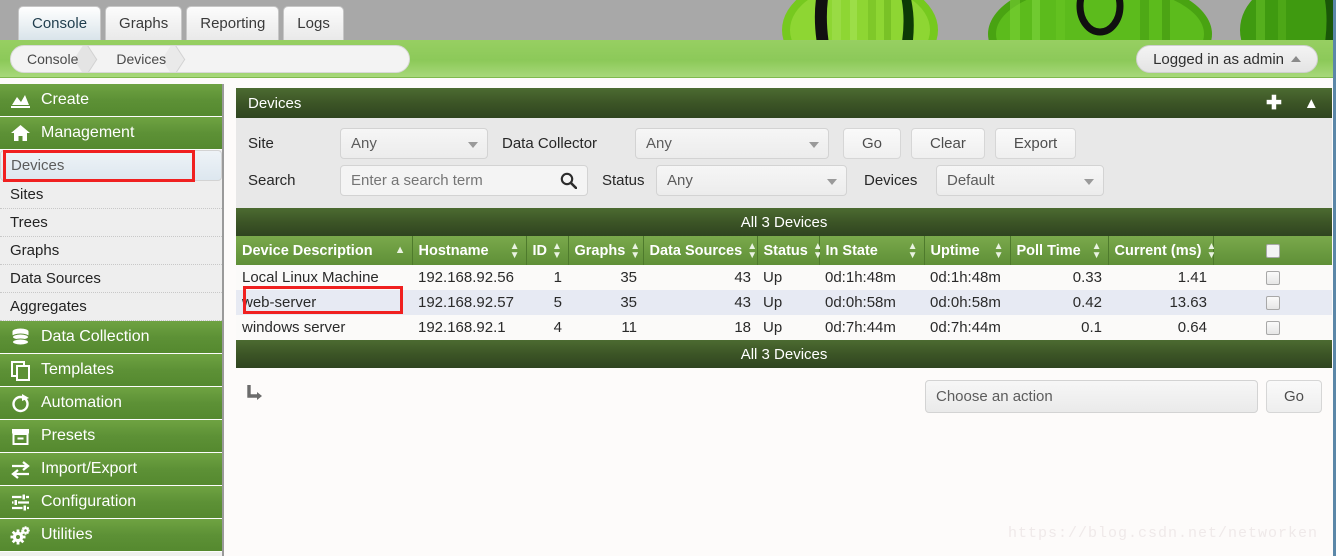  Describe the element at coordinates (111, 279) in the screenshot. I see `sidebar-item-data-sources: Data Sources` at that location.